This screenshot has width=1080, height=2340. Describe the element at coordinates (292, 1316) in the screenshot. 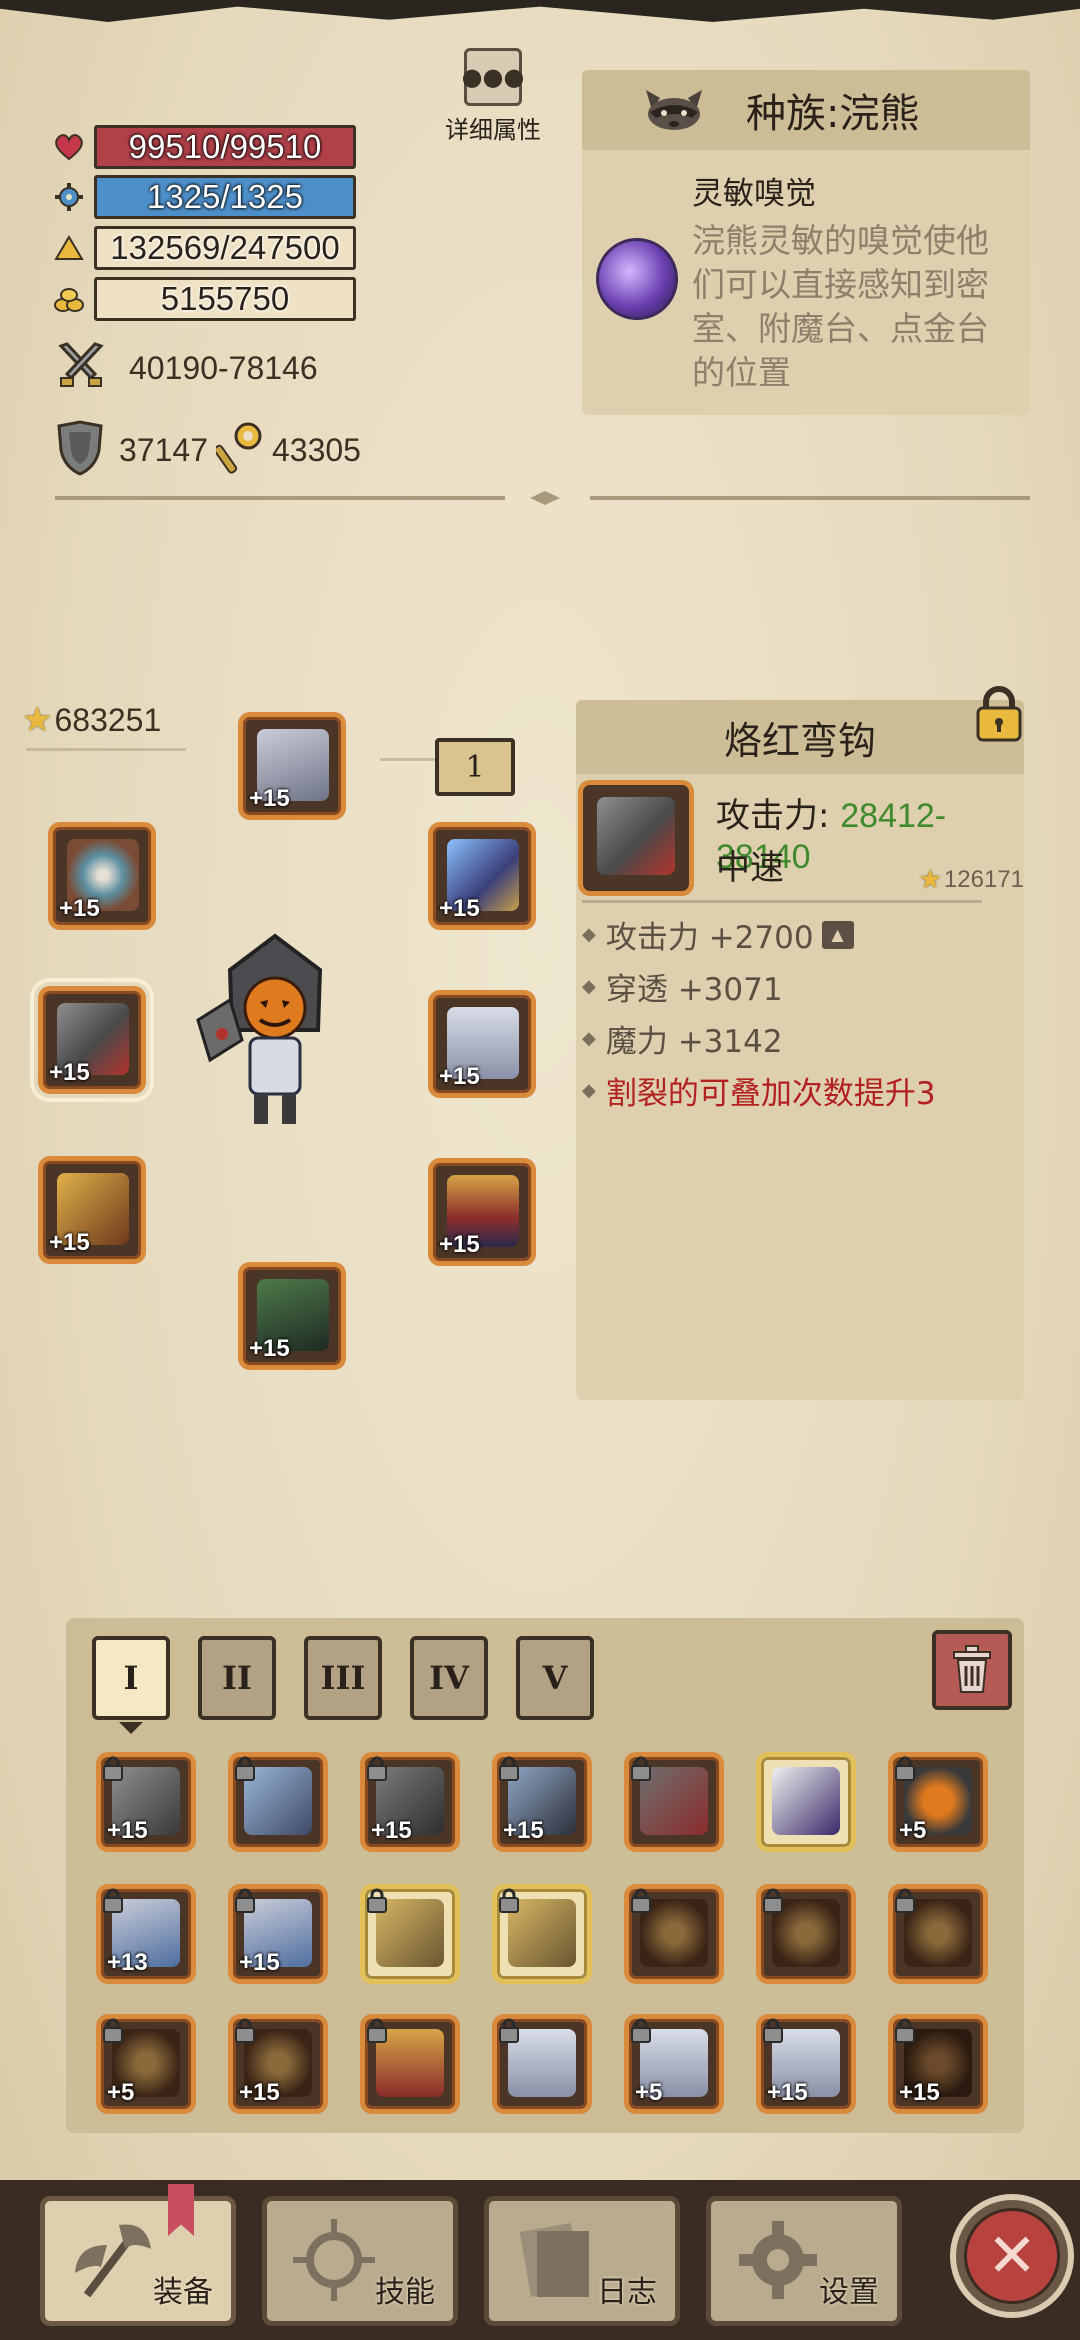

I see `equip-slot-cloak: +15` at that location.